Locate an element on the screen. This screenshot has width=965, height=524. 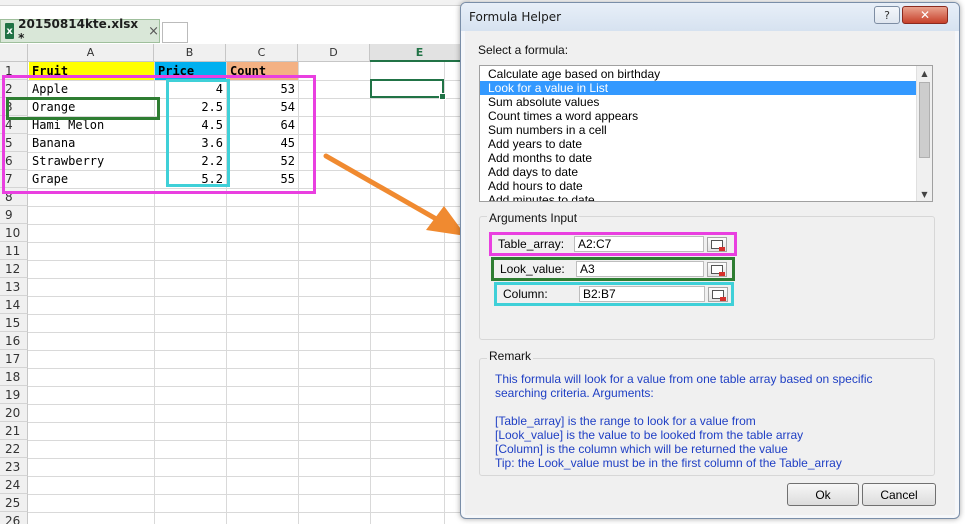
column-input: B2:B7 is located at coordinates (642, 294).